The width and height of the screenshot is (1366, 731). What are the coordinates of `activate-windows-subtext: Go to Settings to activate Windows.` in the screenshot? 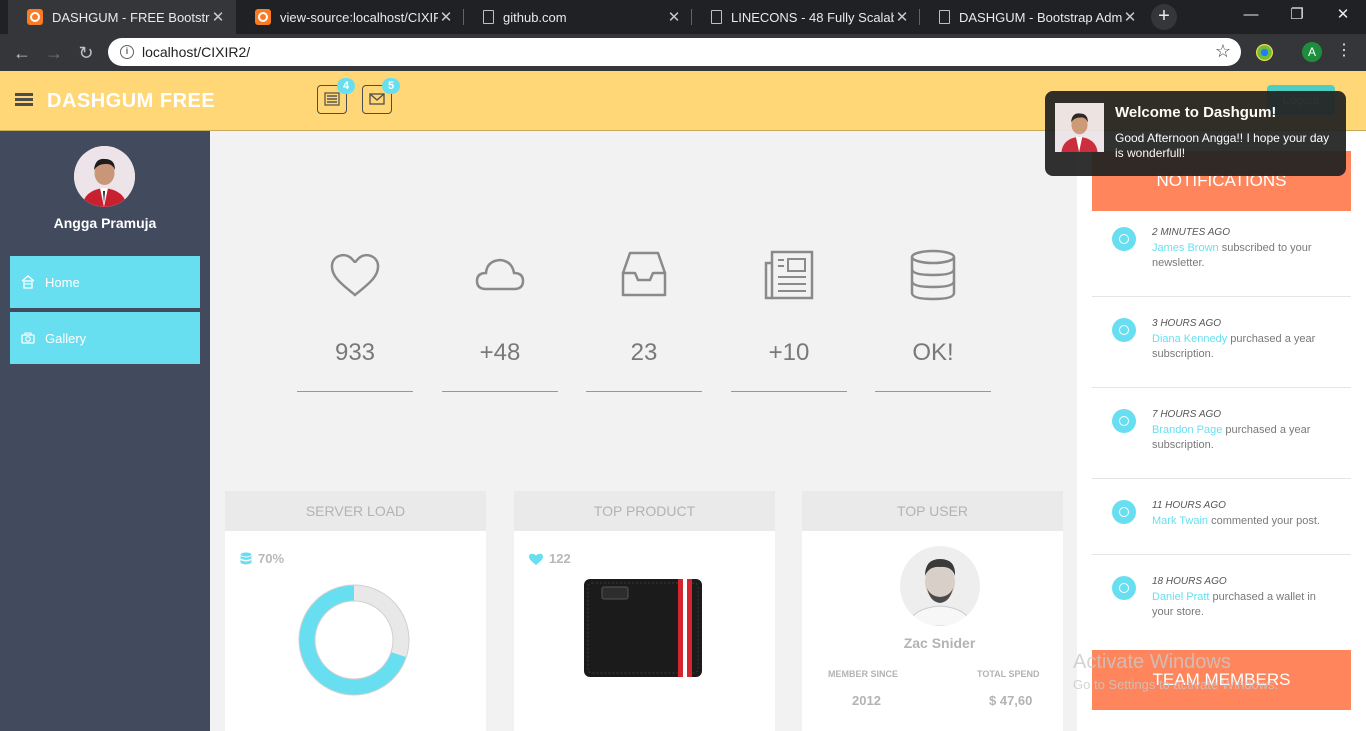 It's located at (1176, 684).